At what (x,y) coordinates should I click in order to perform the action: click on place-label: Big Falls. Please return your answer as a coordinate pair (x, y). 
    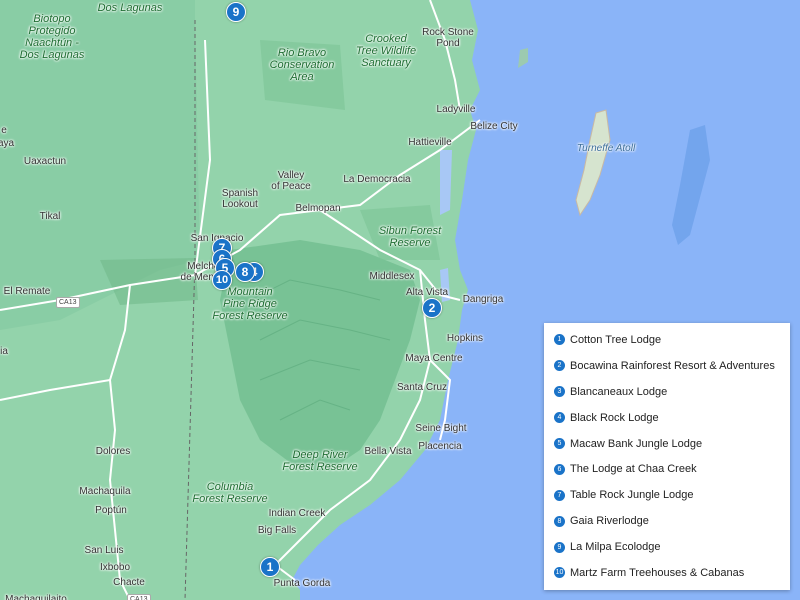
    Looking at the image, I should click on (277, 530).